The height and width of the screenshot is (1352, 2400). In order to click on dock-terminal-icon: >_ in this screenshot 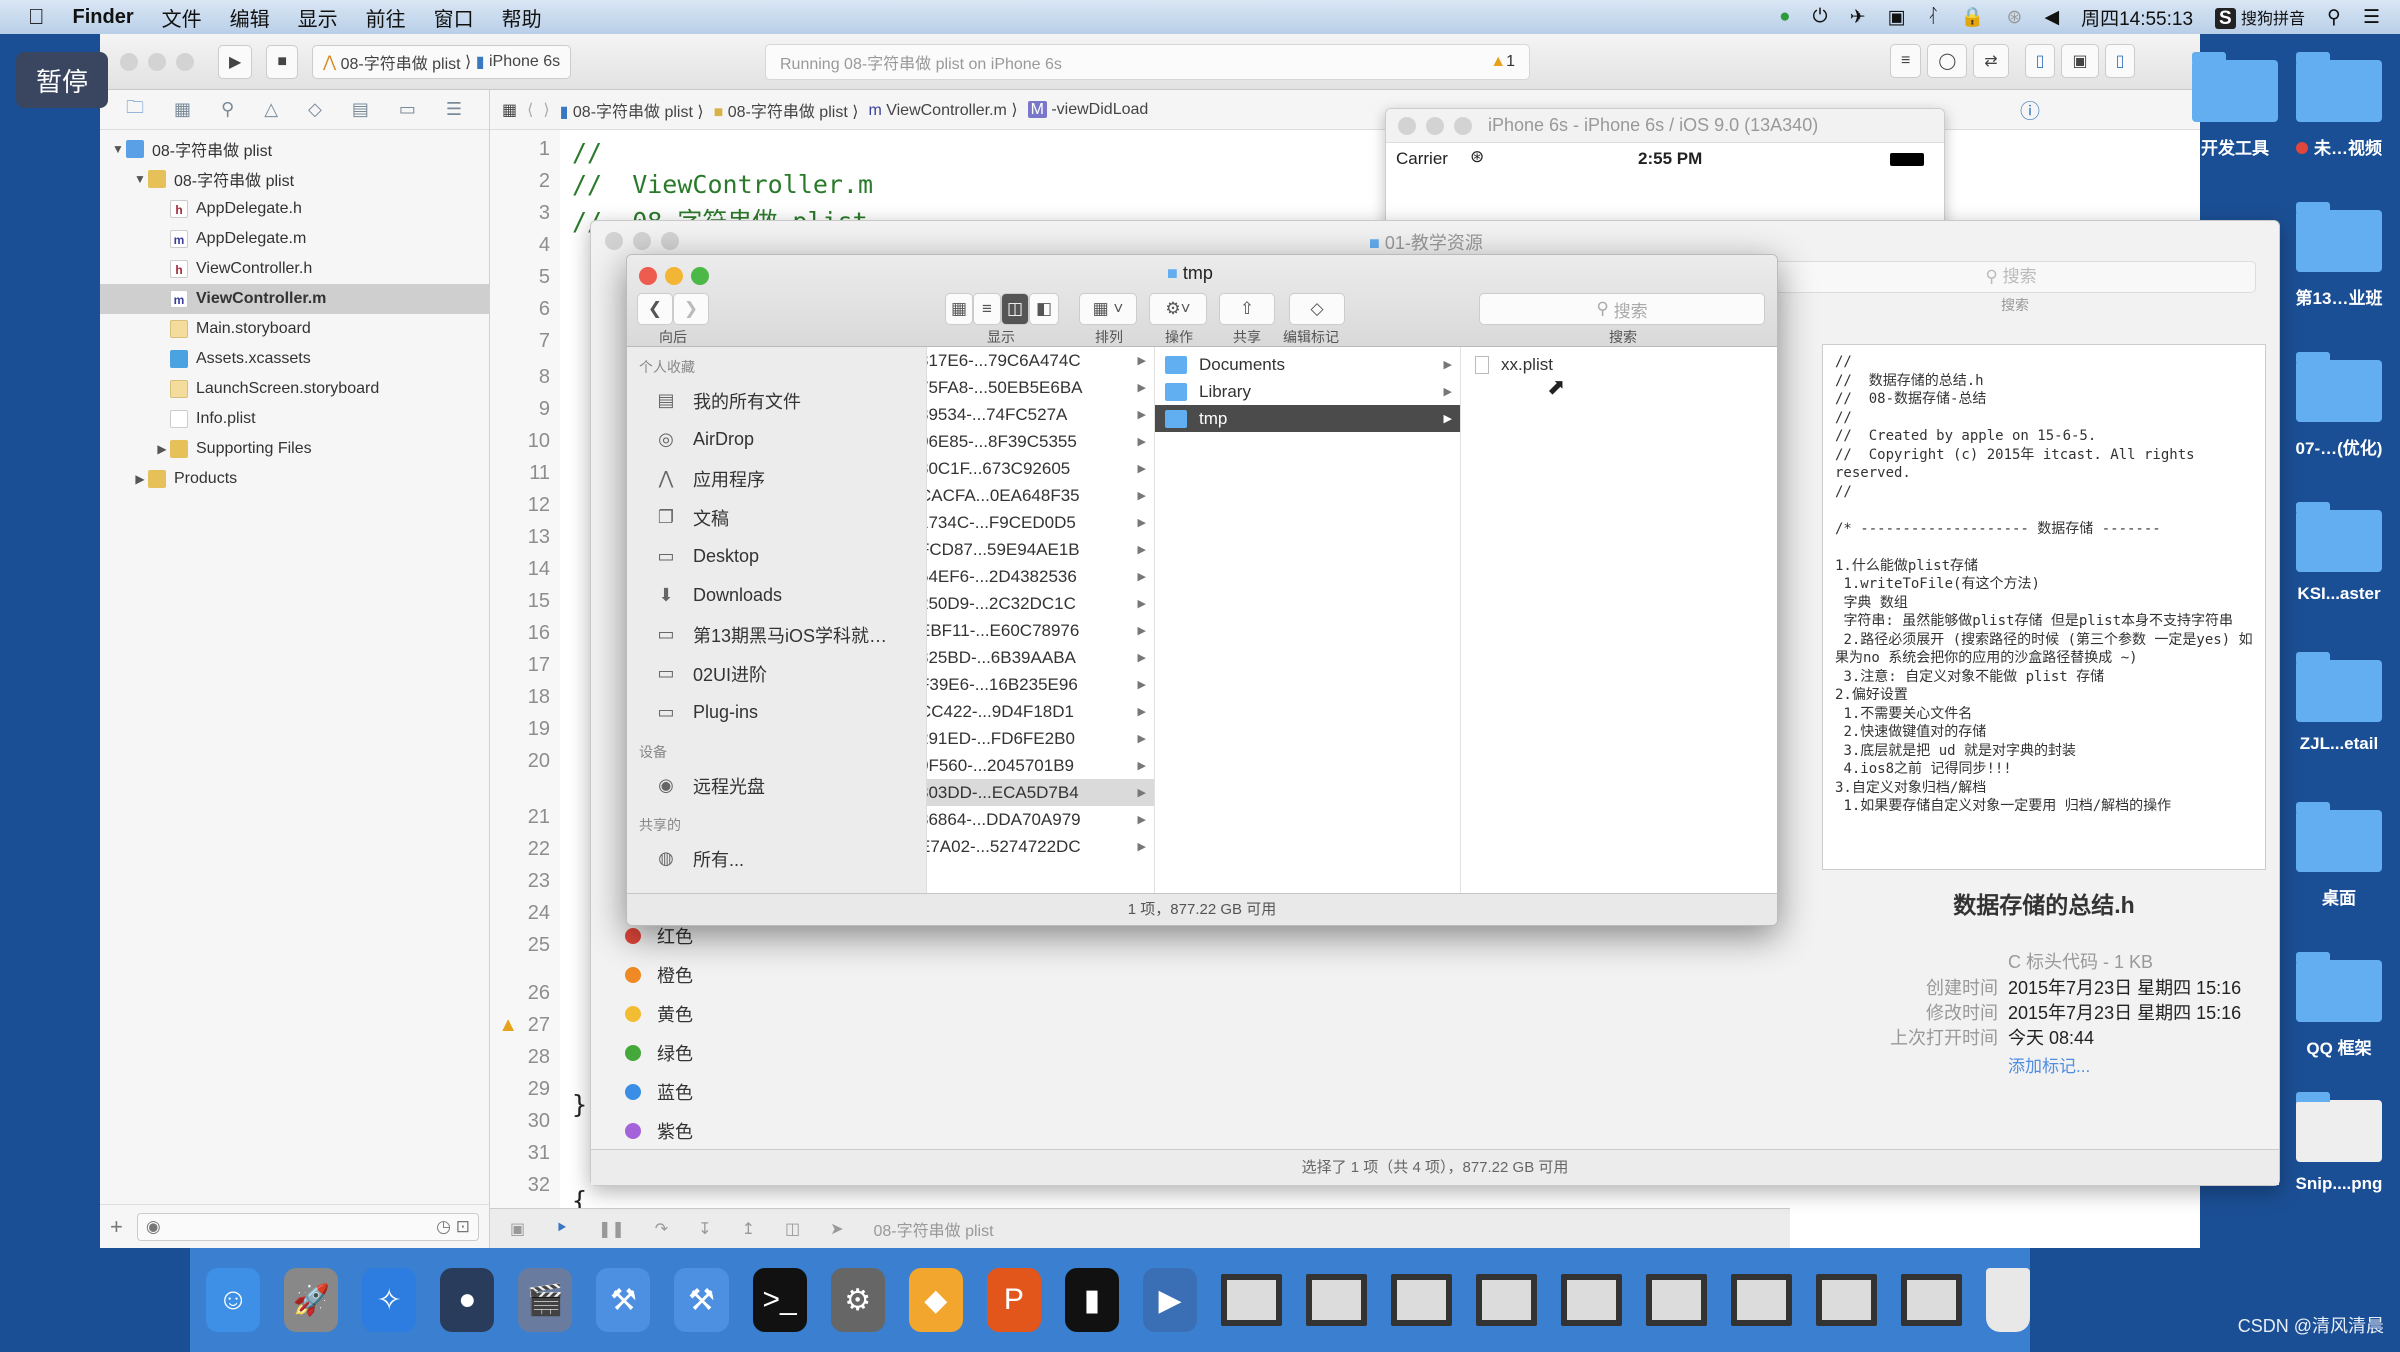, I will do `click(779, 1300)`.